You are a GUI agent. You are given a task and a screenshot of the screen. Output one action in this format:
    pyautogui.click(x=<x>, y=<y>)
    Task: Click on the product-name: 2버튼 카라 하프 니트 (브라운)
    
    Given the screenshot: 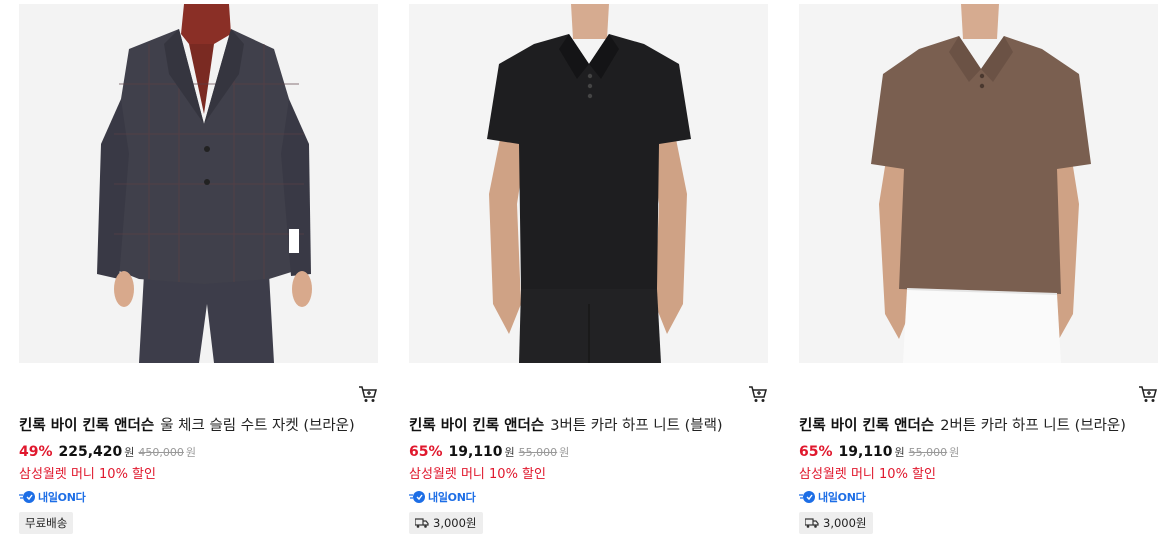 What is the action you would take?
    pyautogui.click(x=1033, y=426)
    